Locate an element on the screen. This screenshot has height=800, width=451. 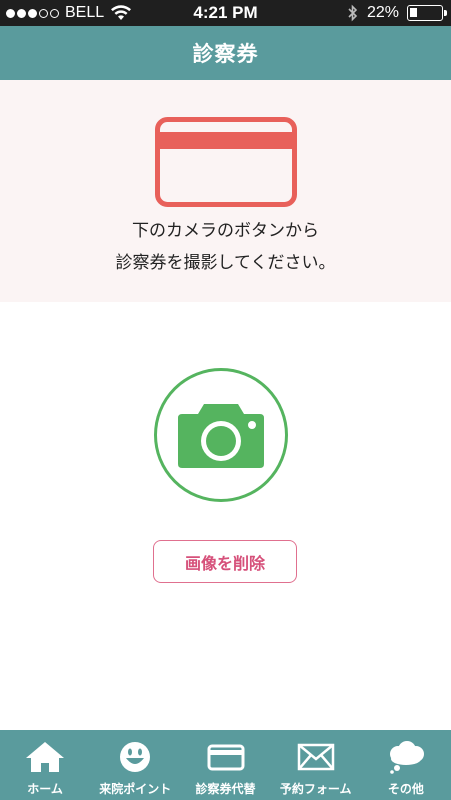
smiley-icon is located at coordinates (135, 757).